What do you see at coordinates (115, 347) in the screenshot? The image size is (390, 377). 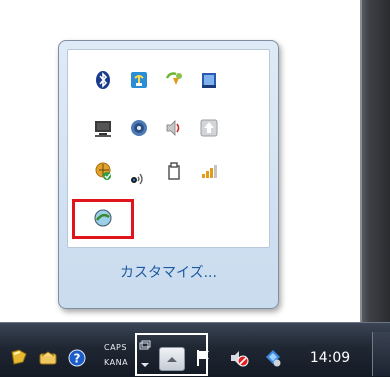 I see `caps-lock-indicator: CAPS` at bounding box center [115, 347].